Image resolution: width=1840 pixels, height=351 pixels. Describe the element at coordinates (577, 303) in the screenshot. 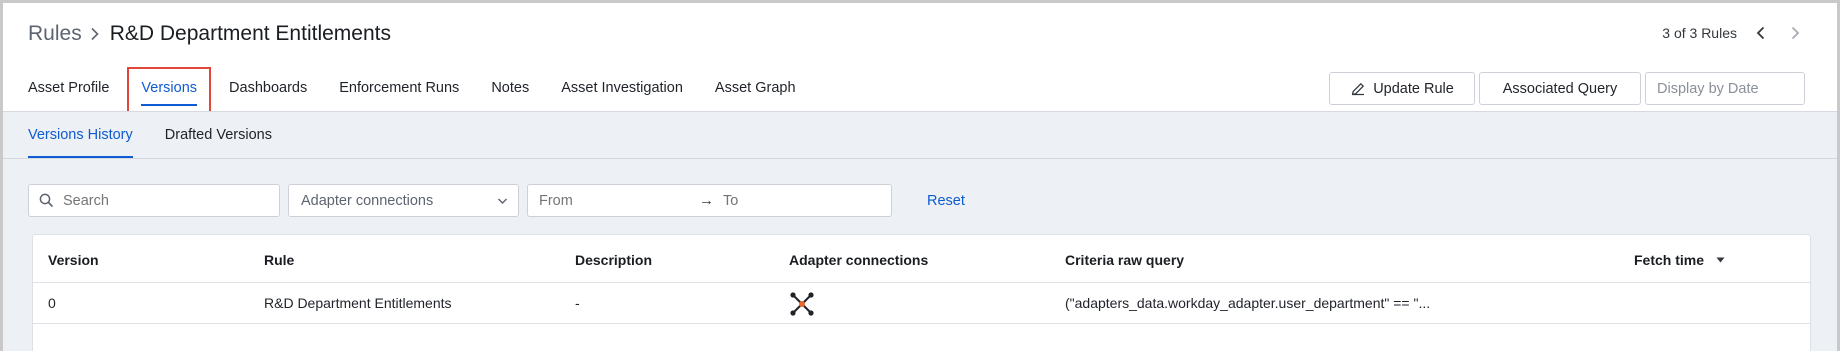

I see `cell-description: -` at that location.